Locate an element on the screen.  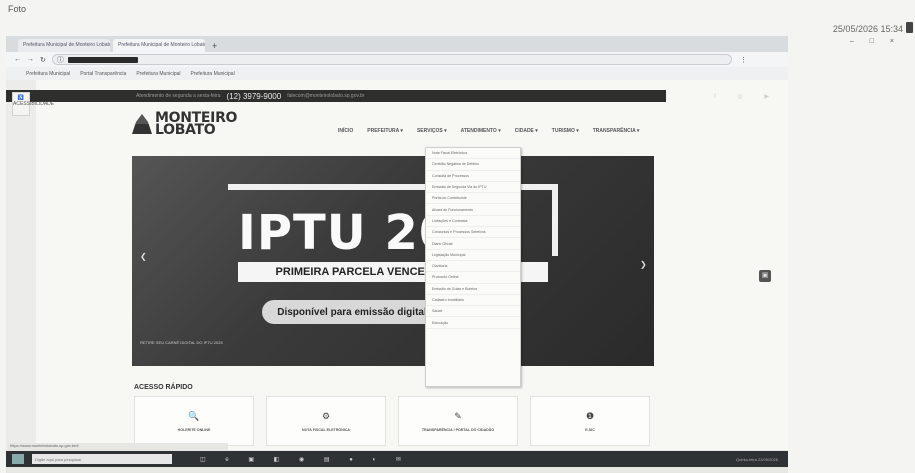
carousel-next-icon: ❯ is located at coordinates (643, 264).